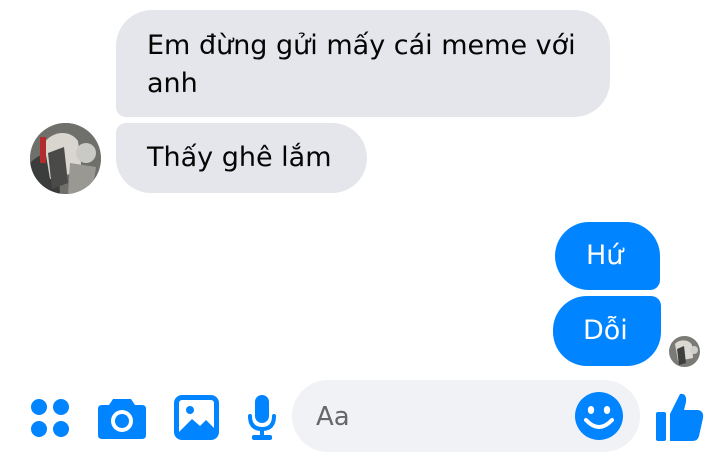 Image resolution: width=720 pixels, height=453 pixels. I want to click on message-text: Em đừng gửi mấy cái meme với anh, so click(361, 64).